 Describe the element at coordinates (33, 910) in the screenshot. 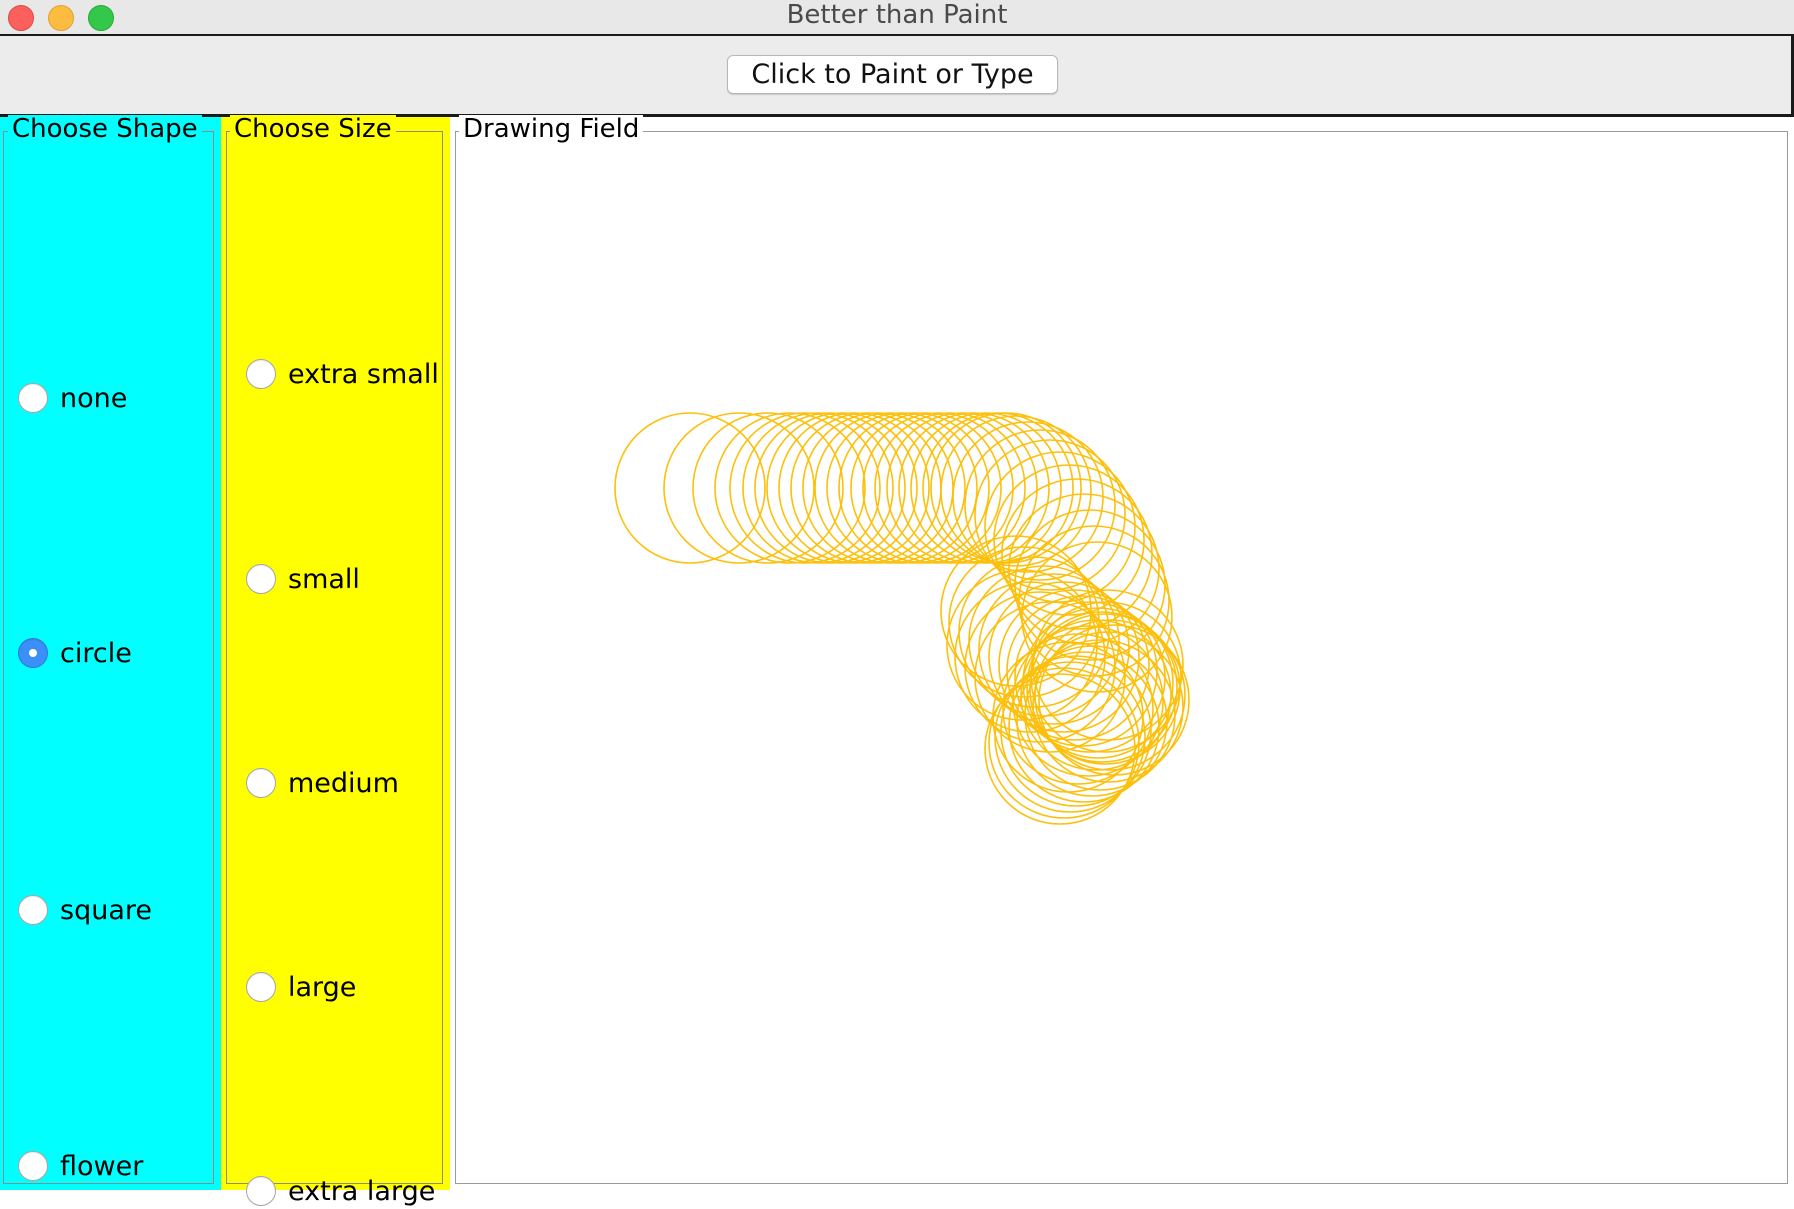

I see `shape-radio-square` at that location.